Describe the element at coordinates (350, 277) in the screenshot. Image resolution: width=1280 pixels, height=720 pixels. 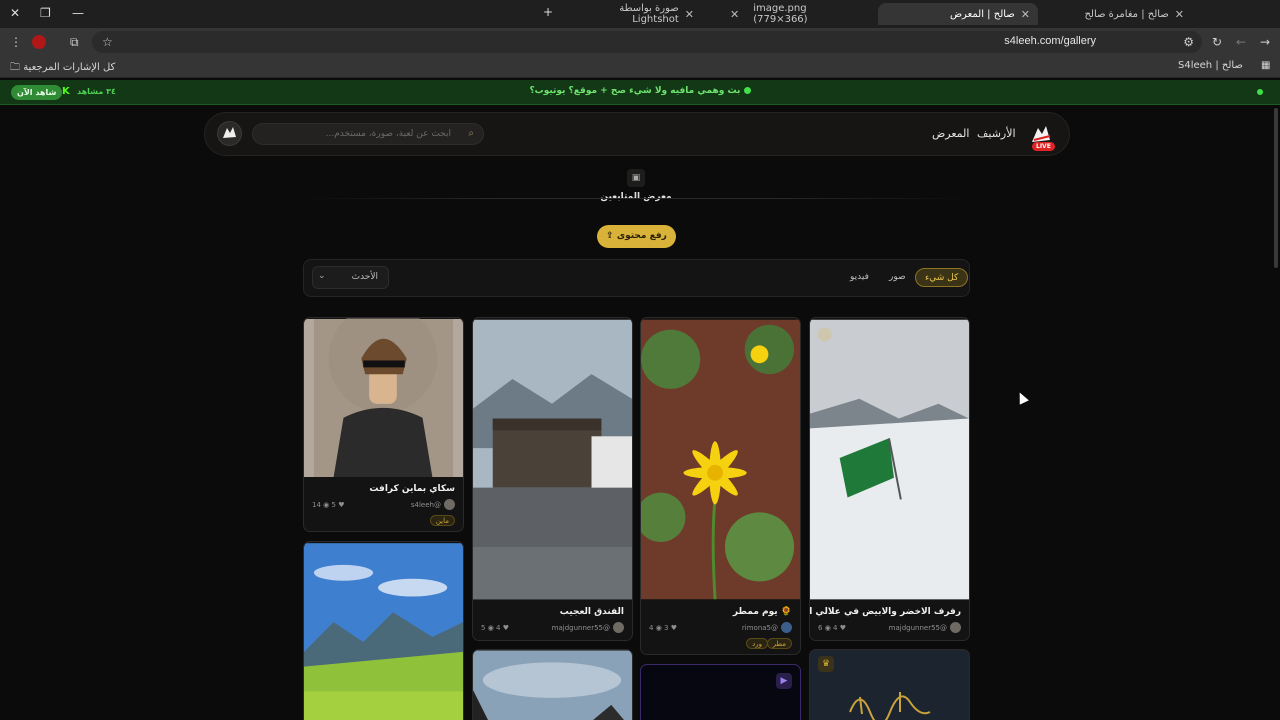
I see `sort-select: الأحدث ⌄` at that location.